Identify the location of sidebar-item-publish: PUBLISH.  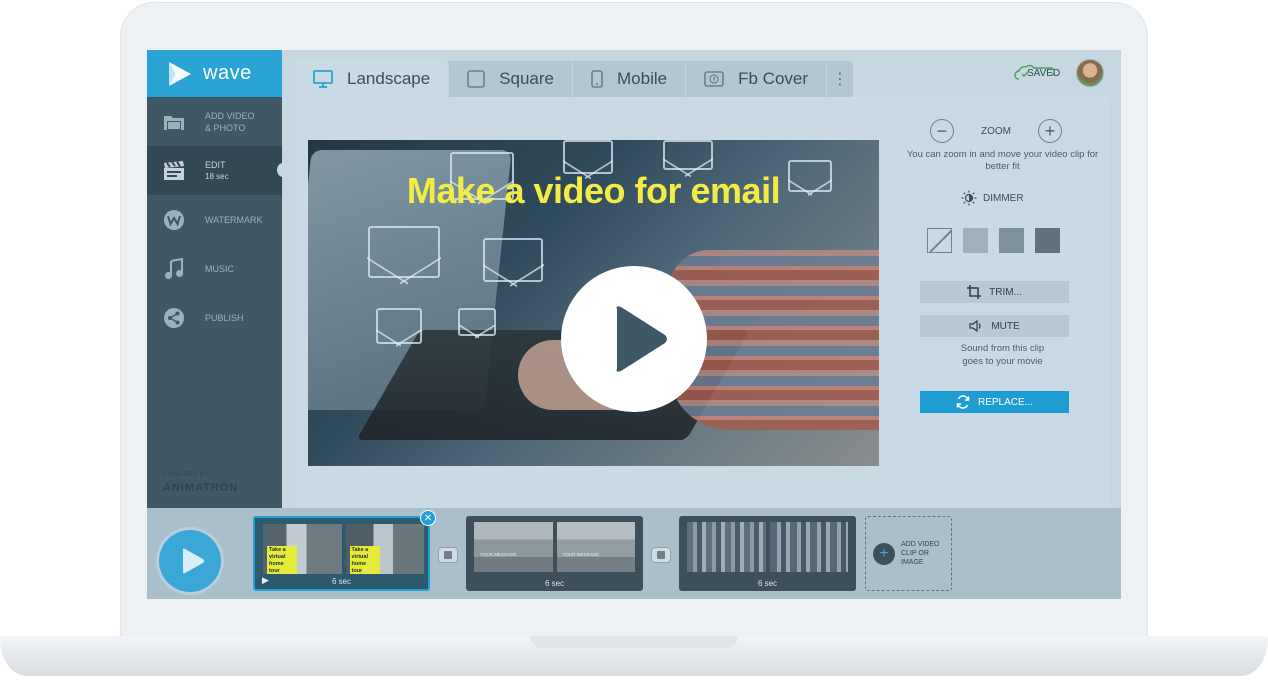
(214, 317).